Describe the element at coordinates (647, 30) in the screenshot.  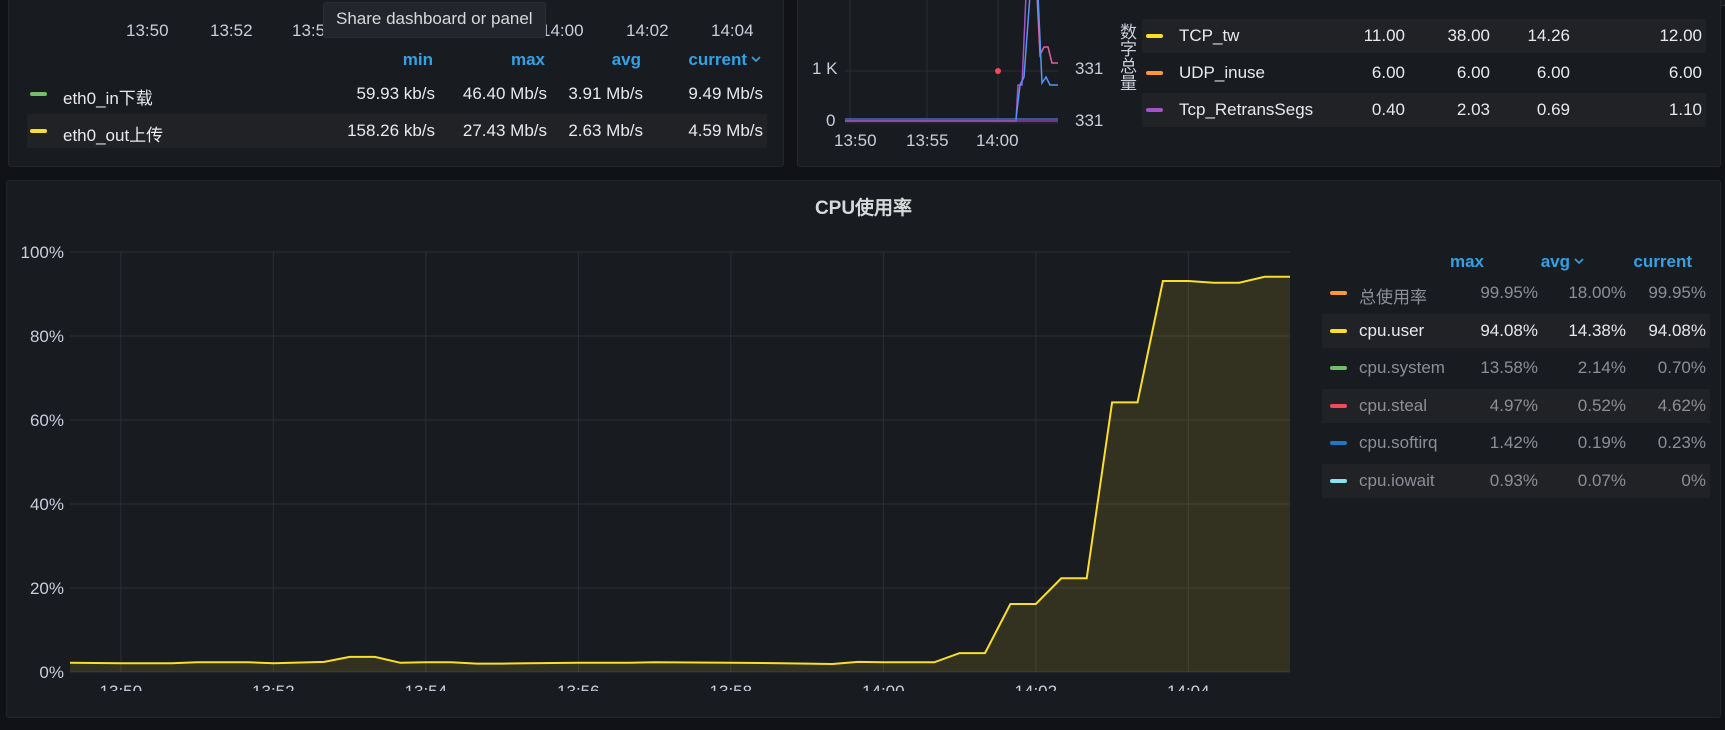
I see `net-x-tick: 14:02` at that location.